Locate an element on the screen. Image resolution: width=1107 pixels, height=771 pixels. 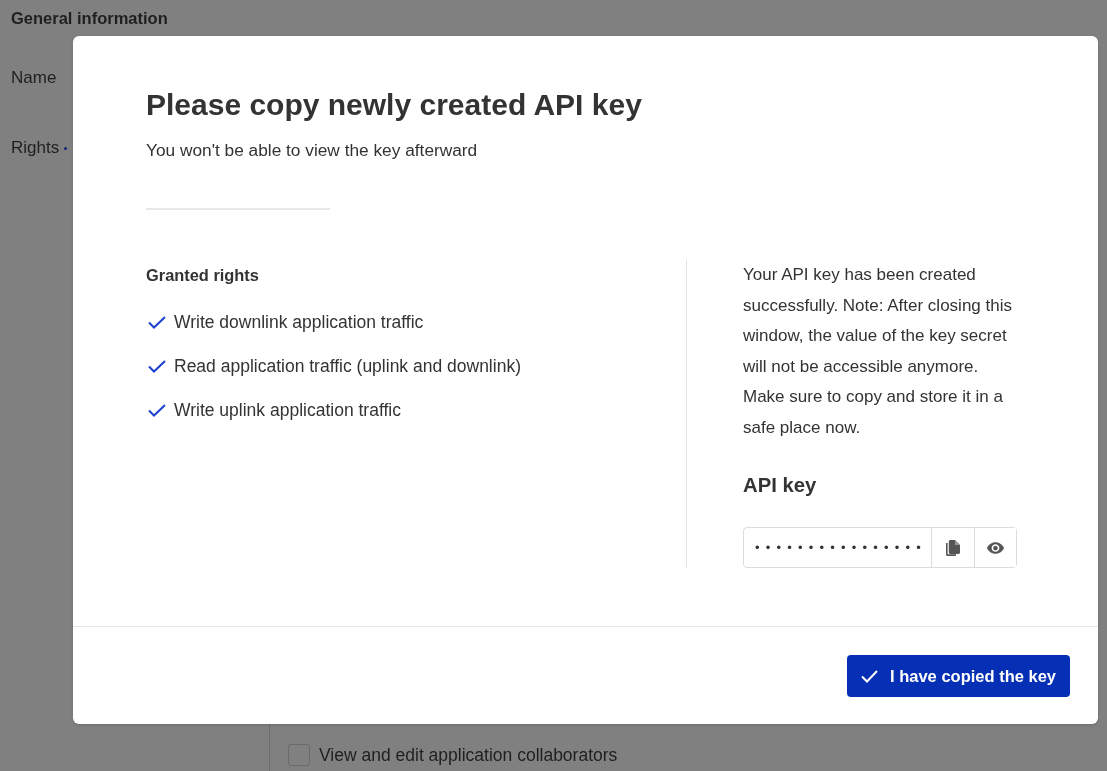
info-paragraph: Your API key has been created successfully. Note: After closing this window, the value of the key secret will not be accessible anymore. Make sure to copy and store it in a safe place now. is located at coordinates (878, 351).